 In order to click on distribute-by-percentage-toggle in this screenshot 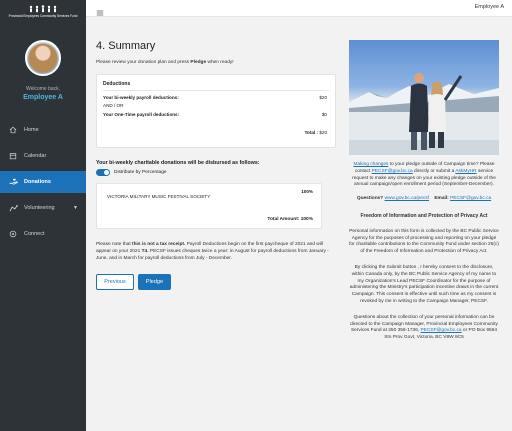, I will do `click(103, 172)`.